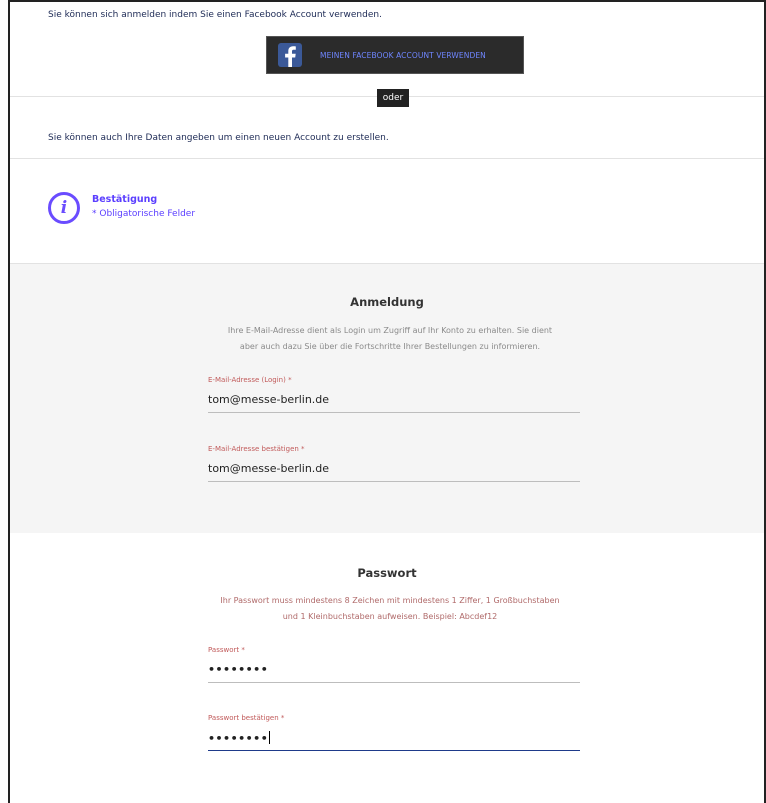 The image size is (766, 803). What do you see at coordinates (246, 718) in the screenshot?
I see `password-confirm-label: Passwort bestätigen *` at bounding box center [246, 718].